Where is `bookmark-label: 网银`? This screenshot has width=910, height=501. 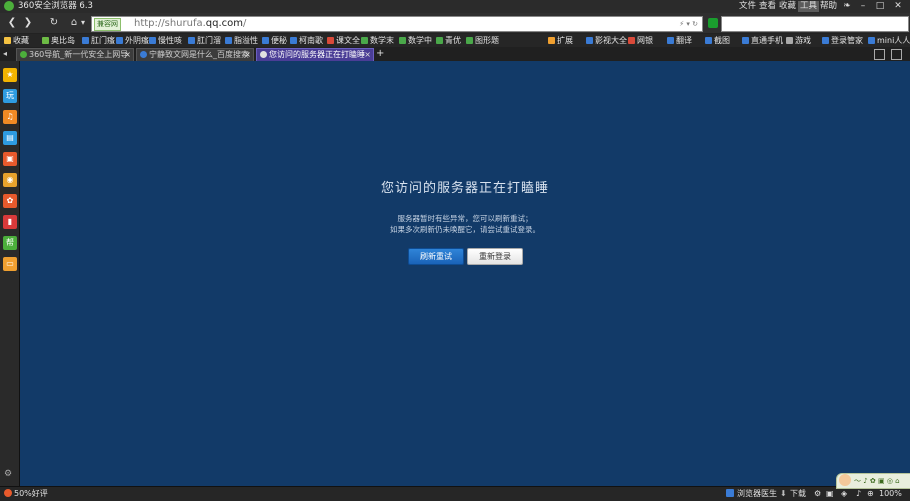
bookmark-label: 网银 is located at coordinates (645, 40).